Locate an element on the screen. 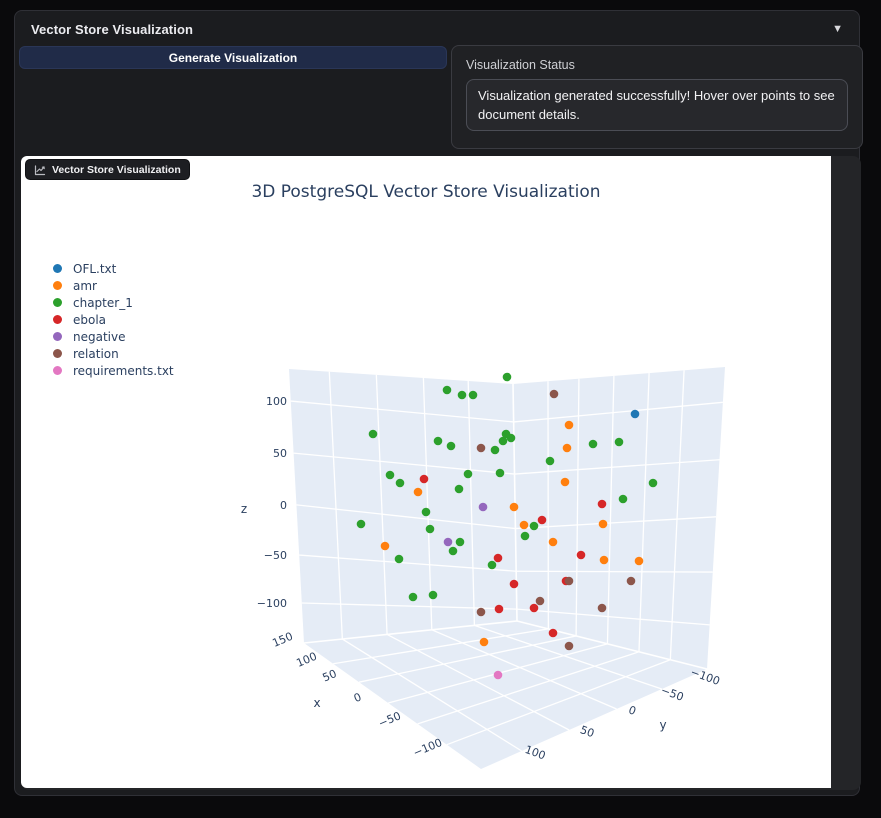  legend-item-requirements.txt: requirements.txt is located at coordinates (113, 370).